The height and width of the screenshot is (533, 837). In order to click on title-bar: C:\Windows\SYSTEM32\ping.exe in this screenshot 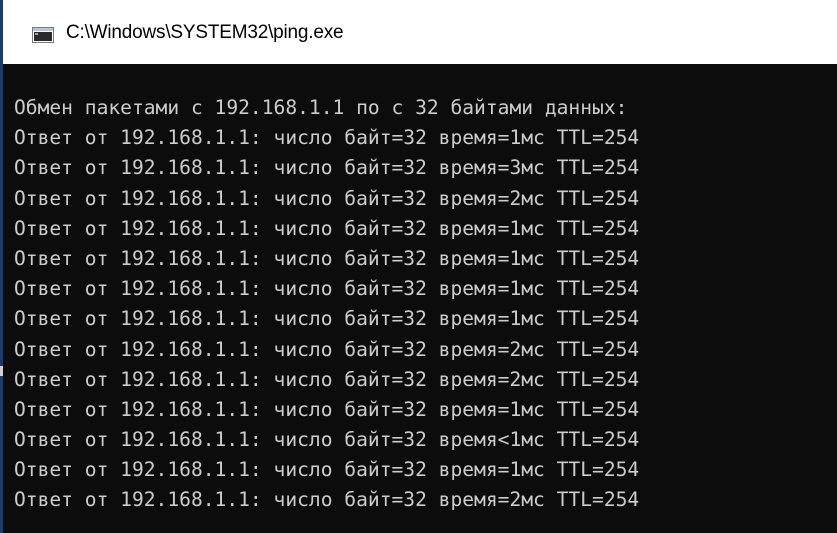, I will do `click(420, 32)`.